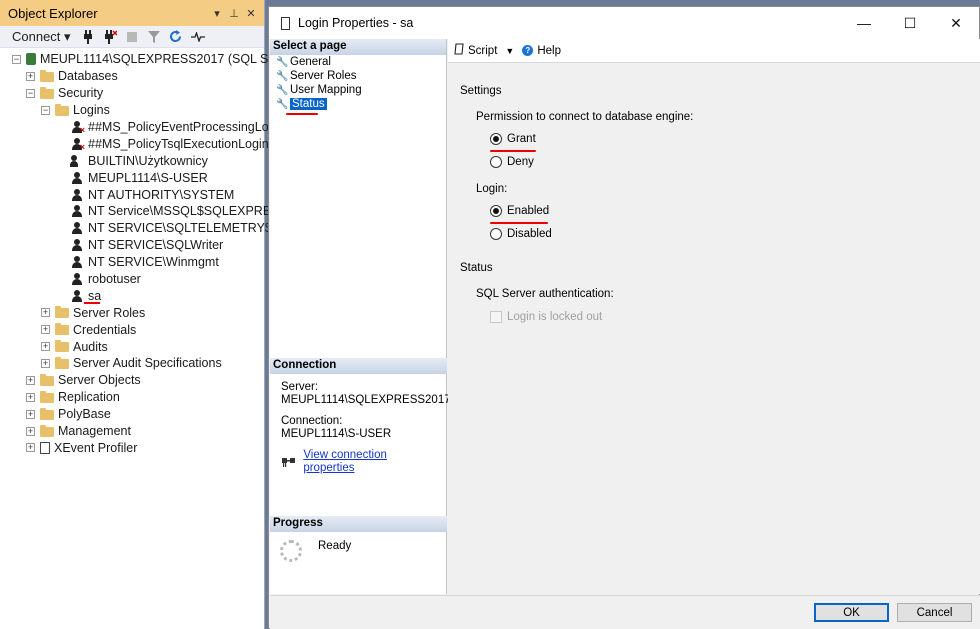 This screenshot has width=980, height=629. I want to click on tree-node: + Server Objects, so click(132, 380).